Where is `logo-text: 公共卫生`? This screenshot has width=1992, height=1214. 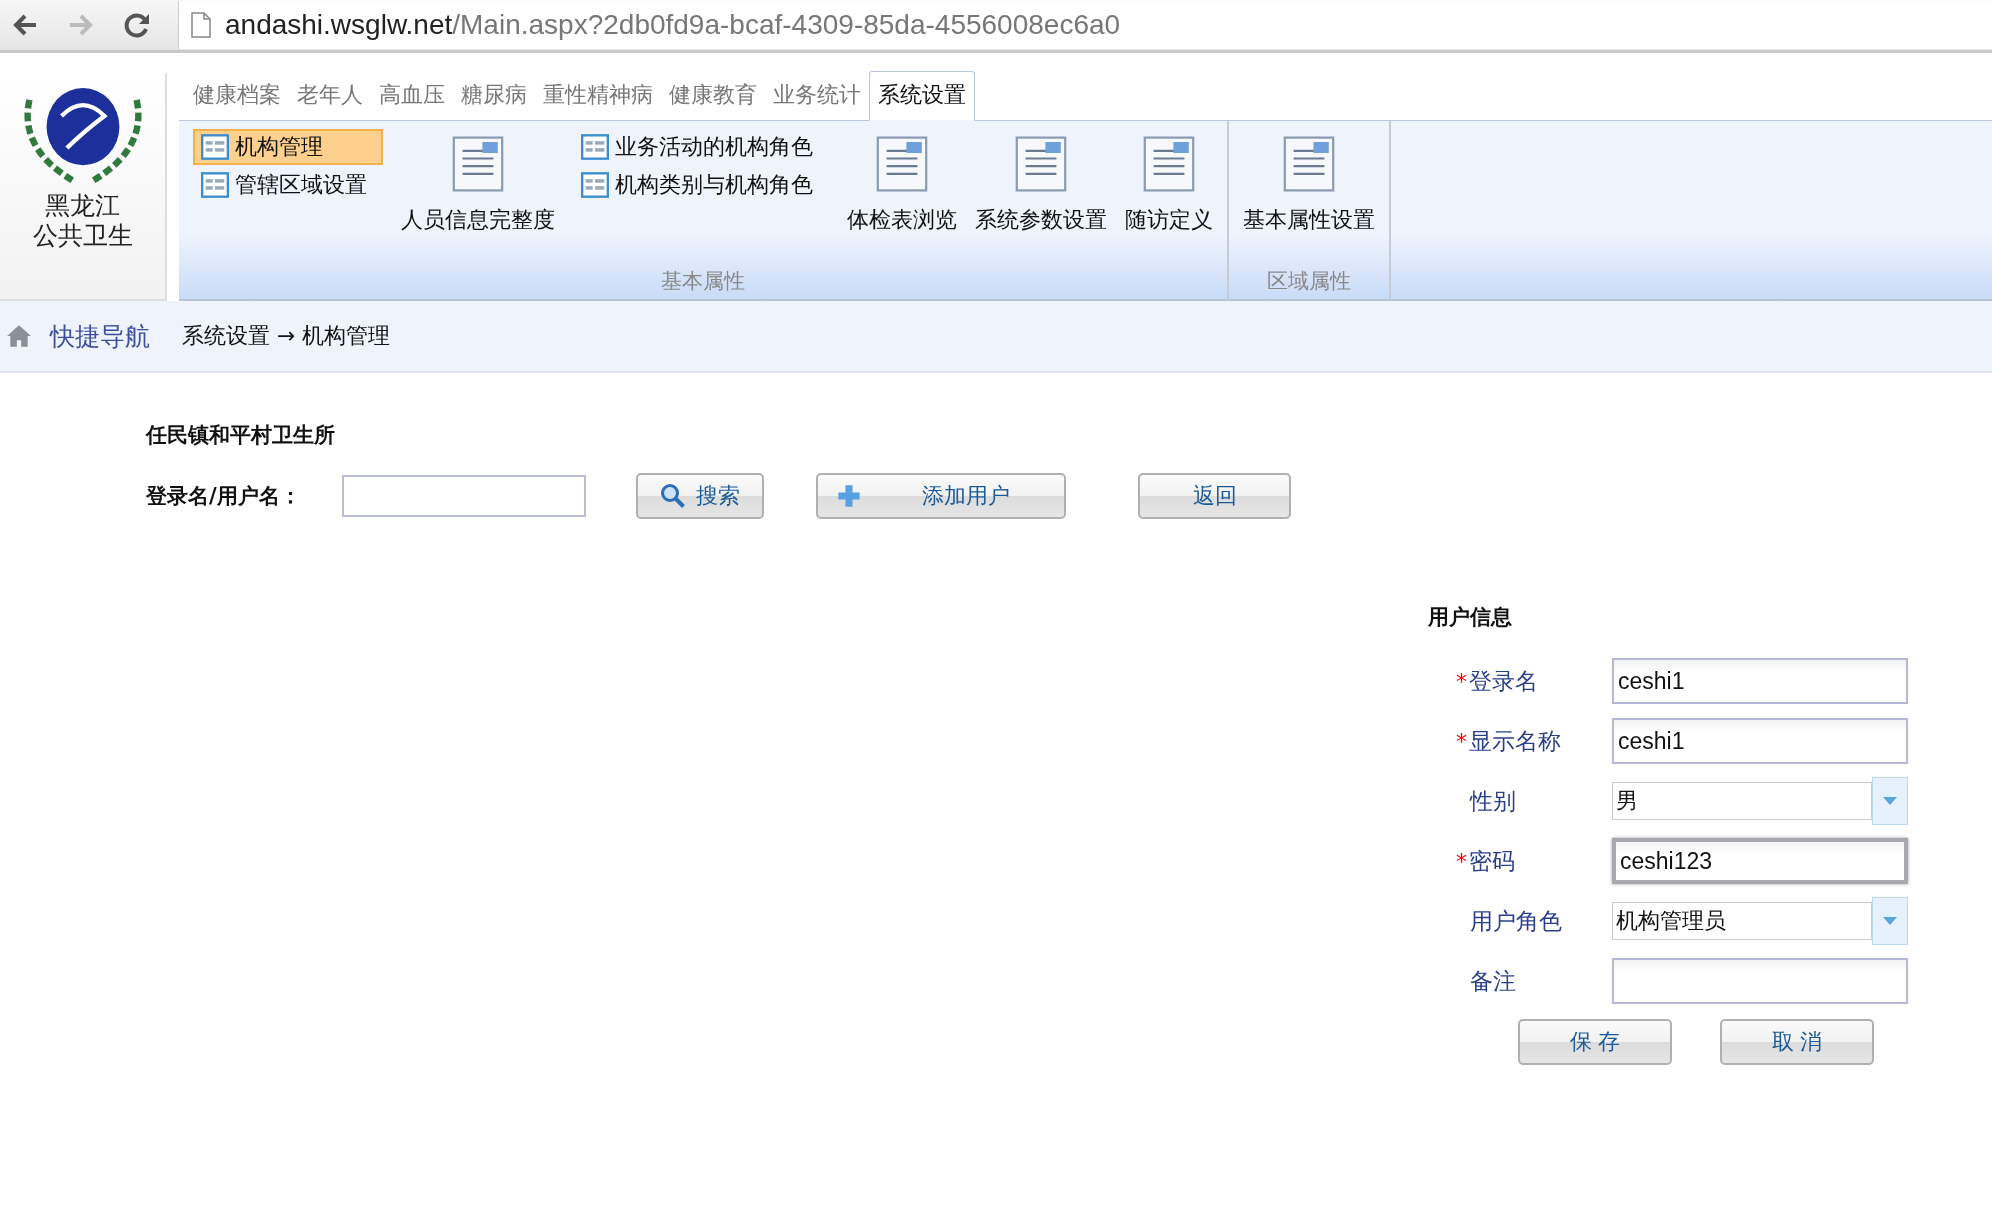
logo-text: 公共卫生 is located at coordinates (82, 236).